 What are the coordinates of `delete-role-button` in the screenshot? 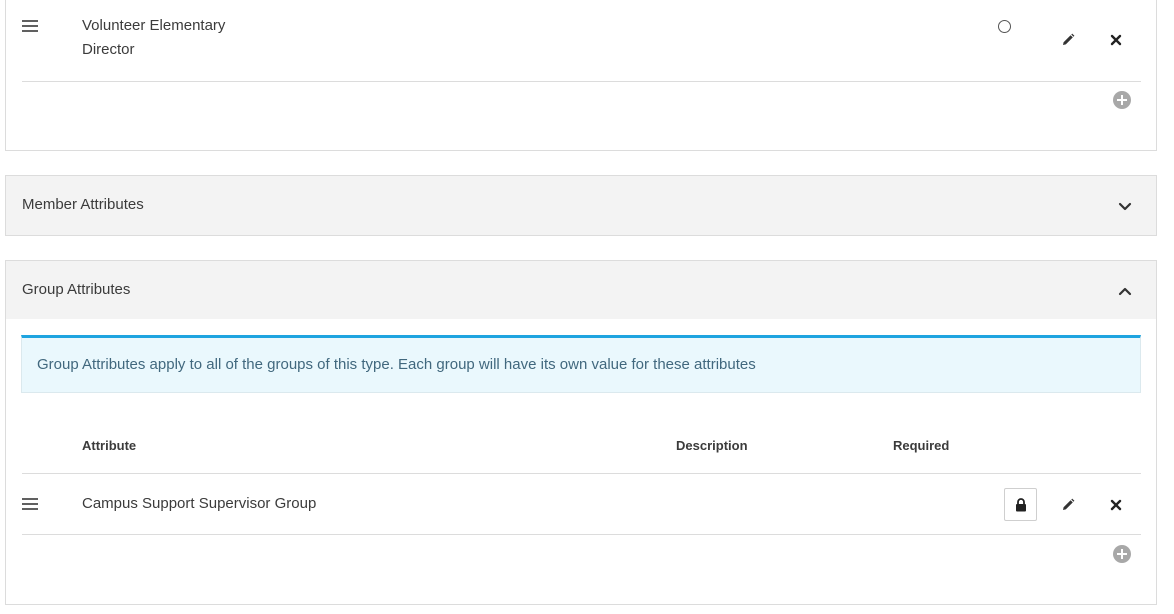 It's located at (1116, 40).